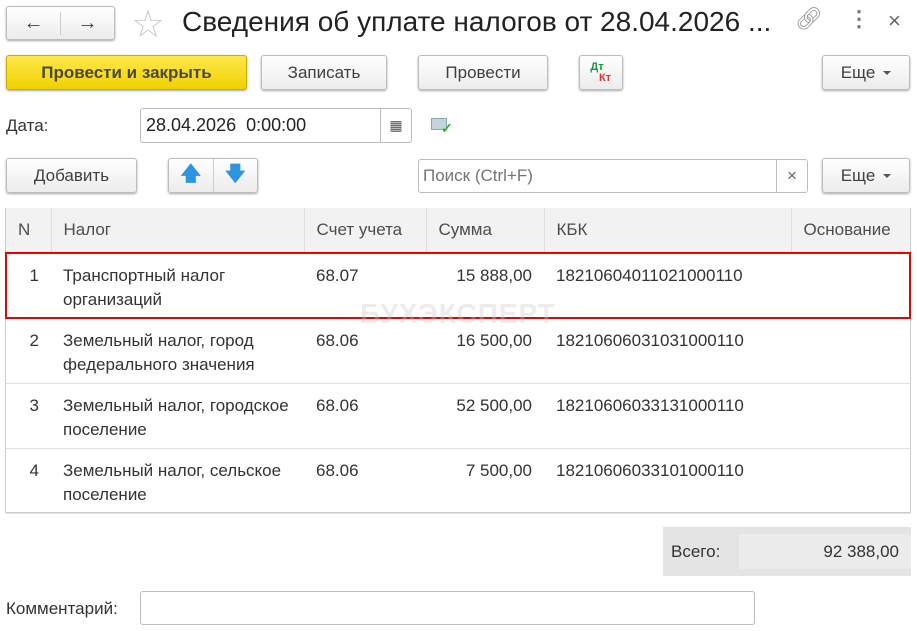  Describe the element at coordinates (458, 313) in the screenshot. I see `watermark: БУХЭКСПЕРТ` at that location.